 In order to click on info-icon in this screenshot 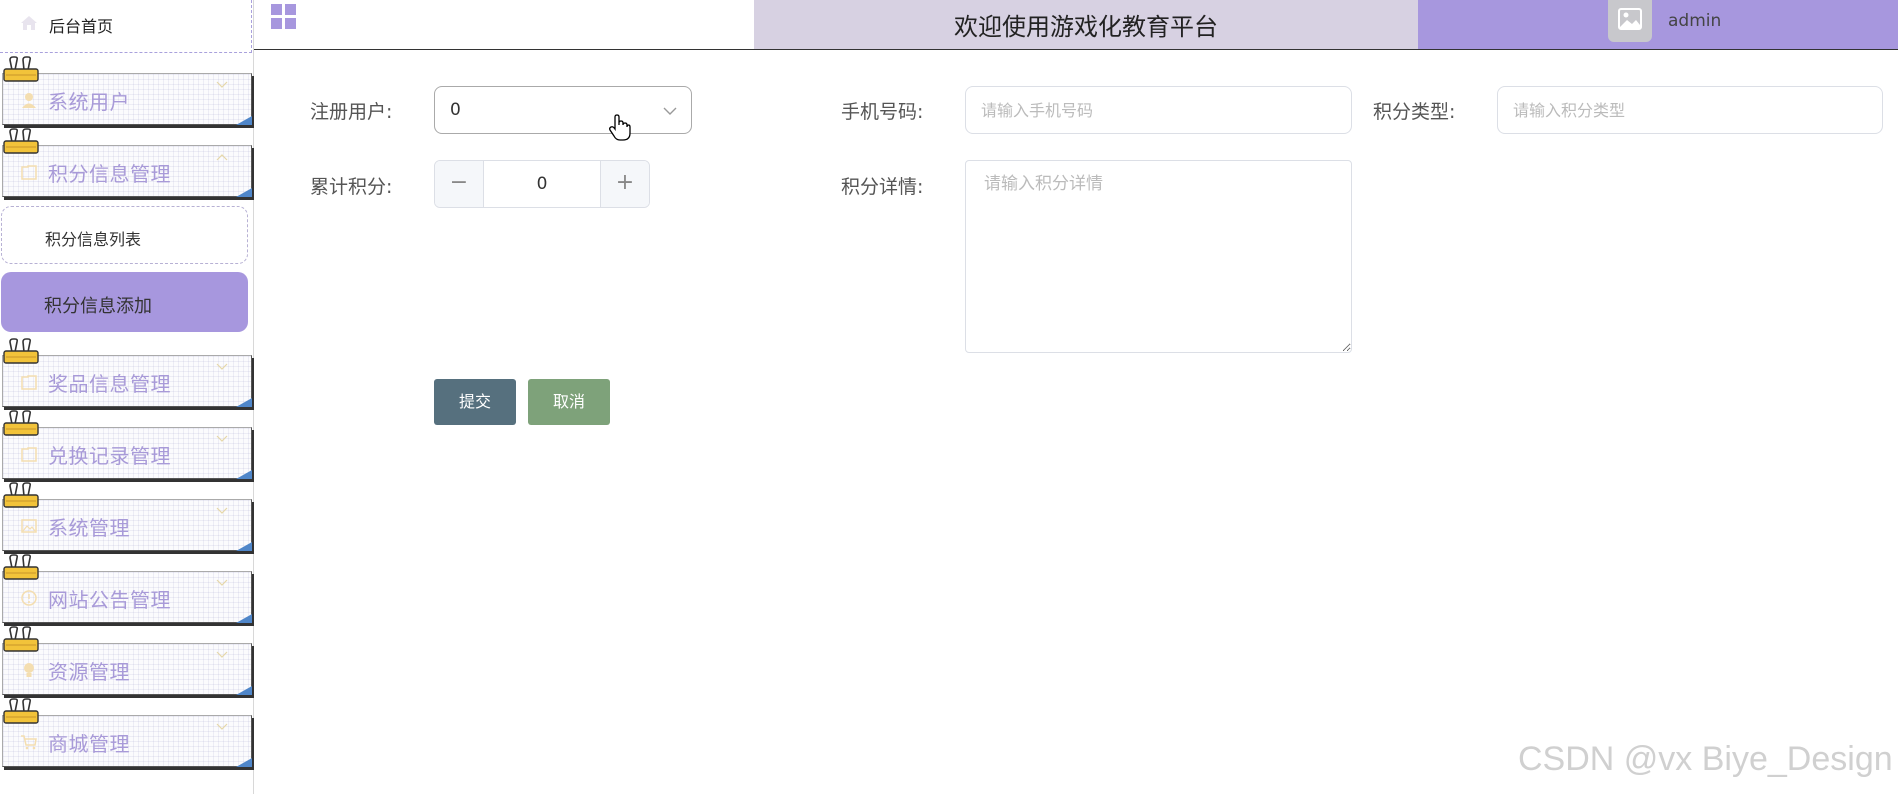, I will do `click(29, 598)`.